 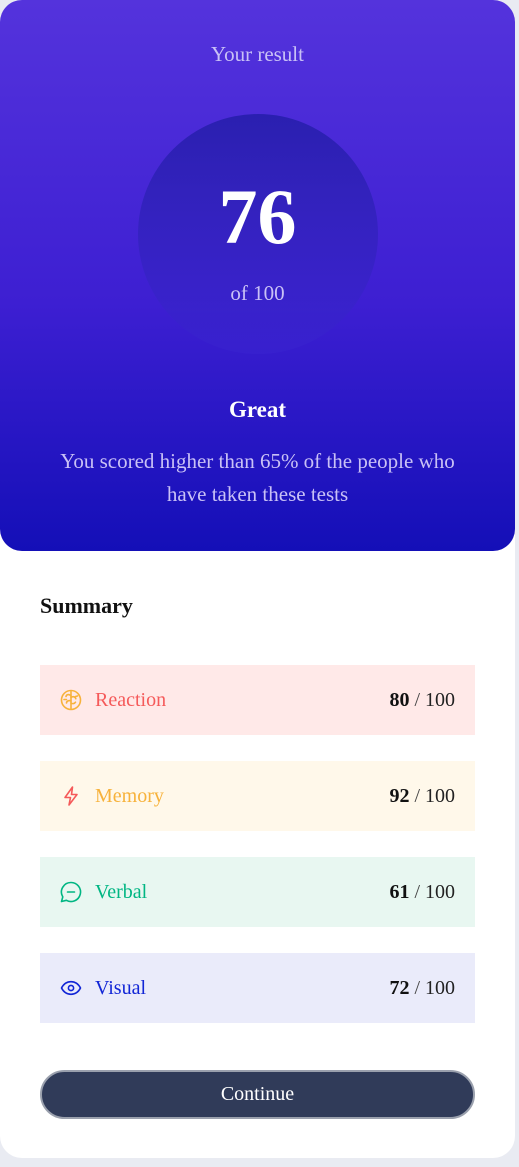 What do you see at coordinates (71, 892) in the screenshot?
I see `chat-bubble-icon` at bounding box center [71, 892].